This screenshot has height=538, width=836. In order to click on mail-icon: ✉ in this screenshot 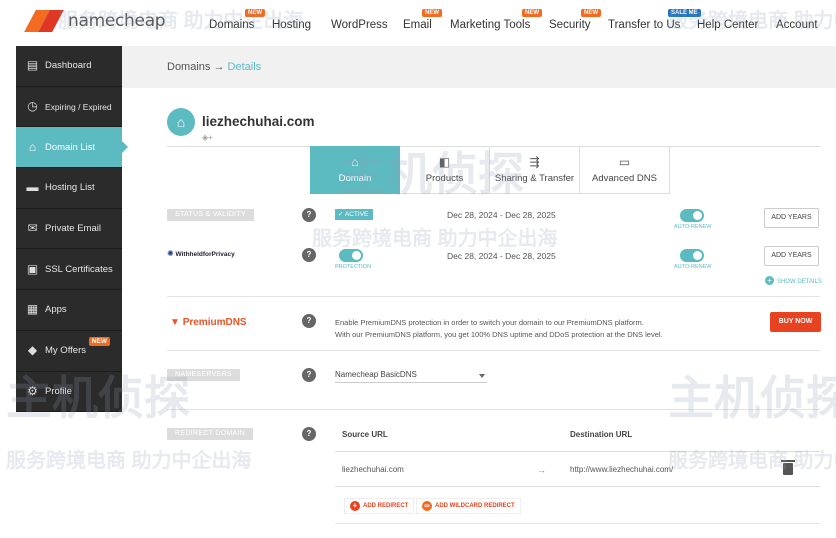, I will do `click(32, 228)`.